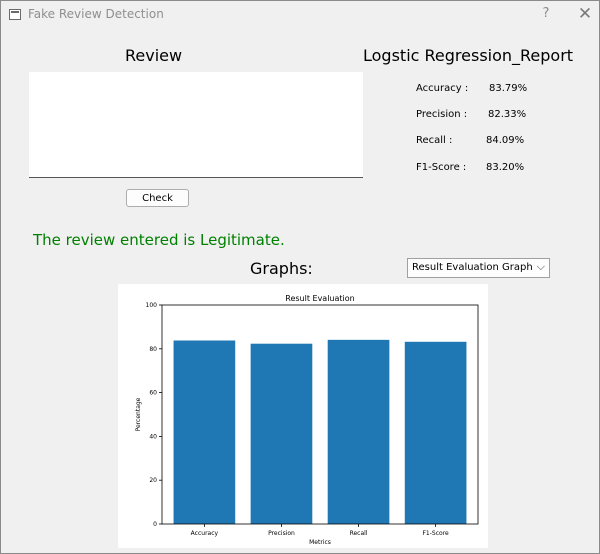 The width and height of the screenshot is (600, 554). I want to click on precision-value: 82.33%, so click(507, 114).